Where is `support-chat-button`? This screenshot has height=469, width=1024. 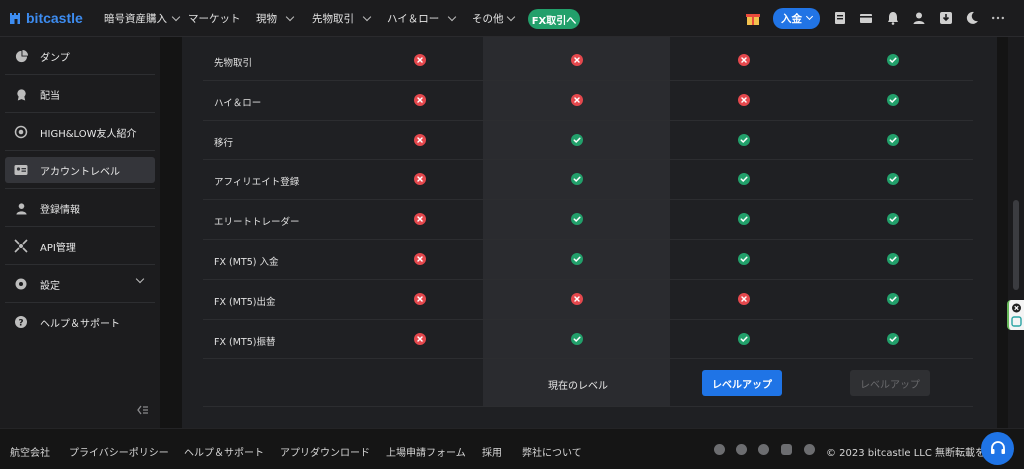
support-chat-button is located at coordinates (997, 448).